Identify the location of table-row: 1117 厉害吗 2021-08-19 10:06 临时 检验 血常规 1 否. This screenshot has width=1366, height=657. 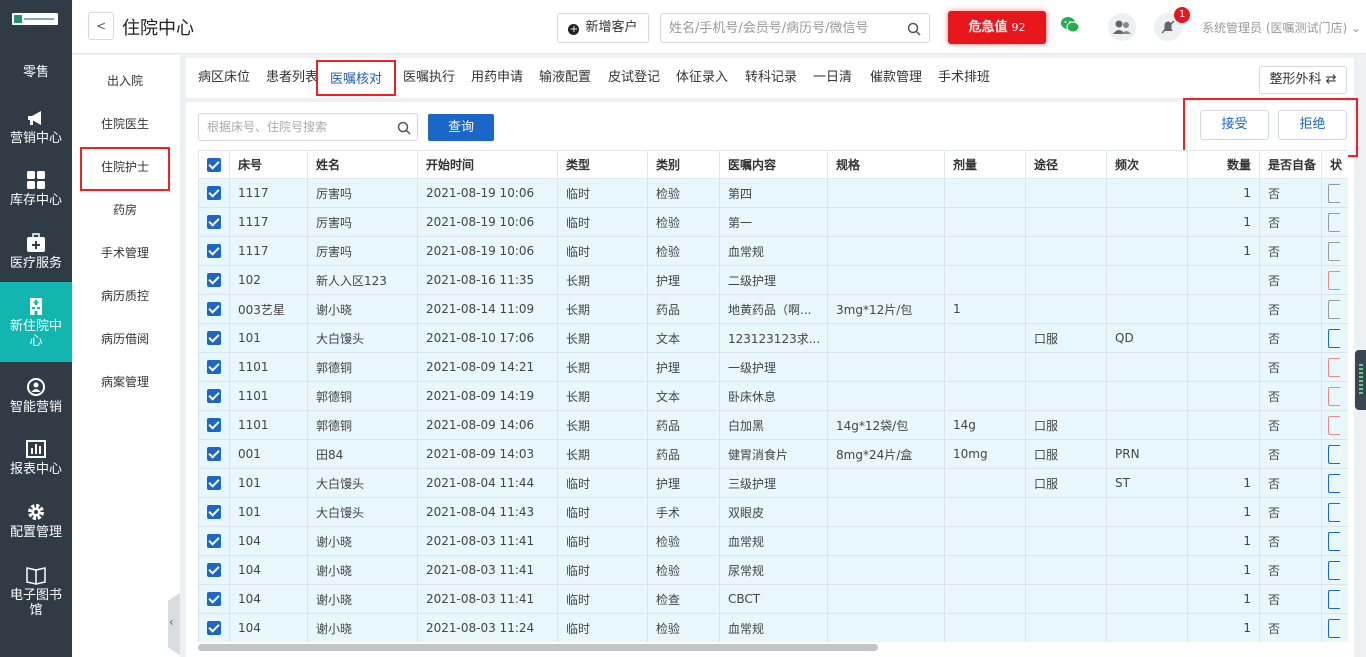
(773, 251).